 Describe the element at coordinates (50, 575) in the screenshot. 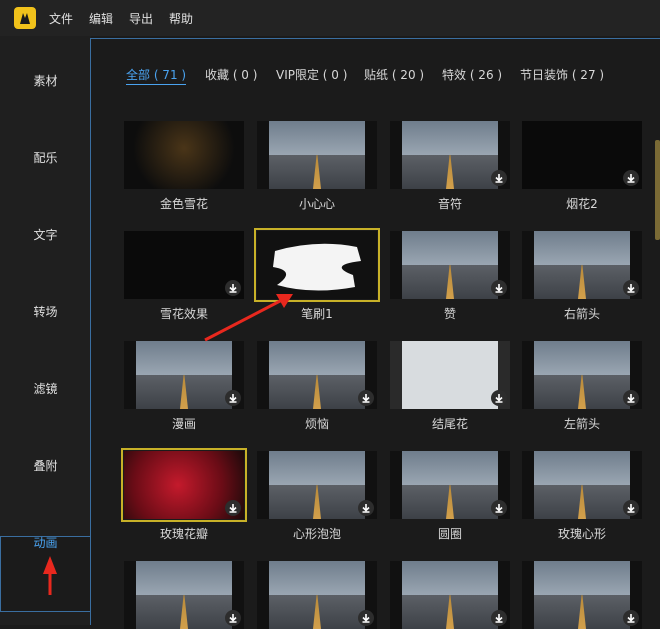

I see `annotation-arrow-to-animation` at that location.